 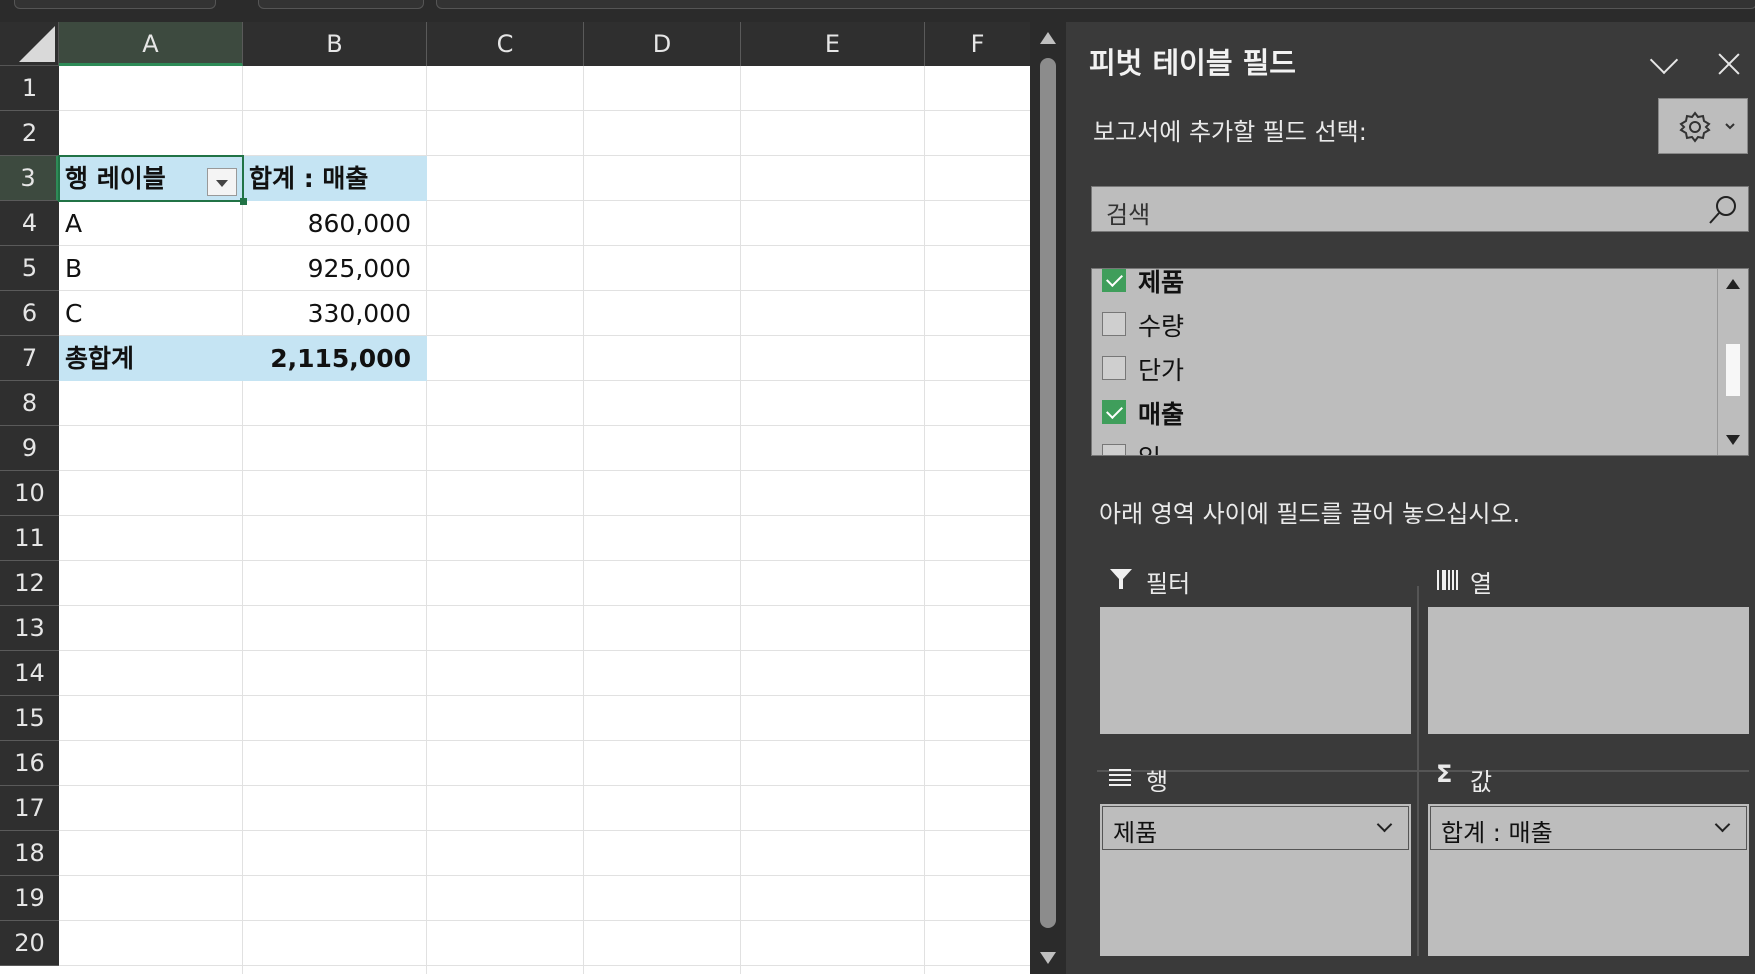 What do you see at coordinates (29, 178) in the screenshot?
I see `row-header: 3` at bounding box center [29, 178].